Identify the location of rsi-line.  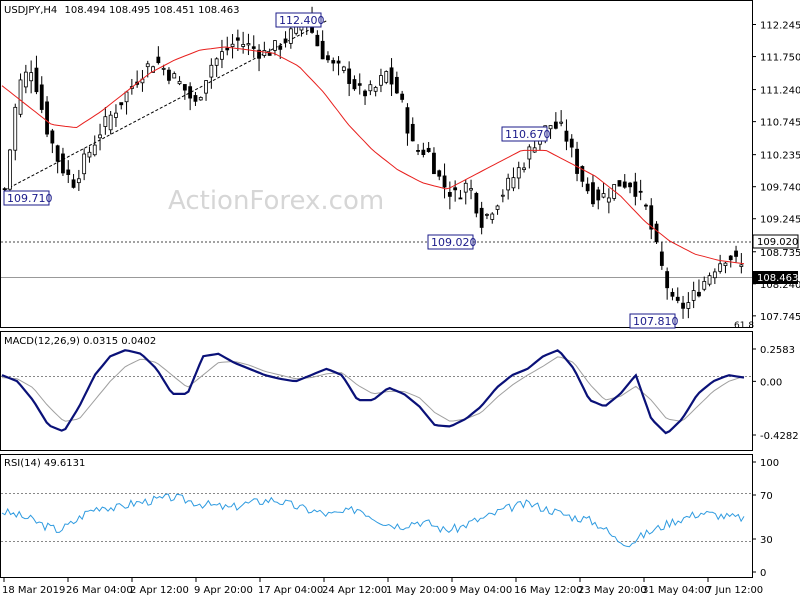
(373, 520).